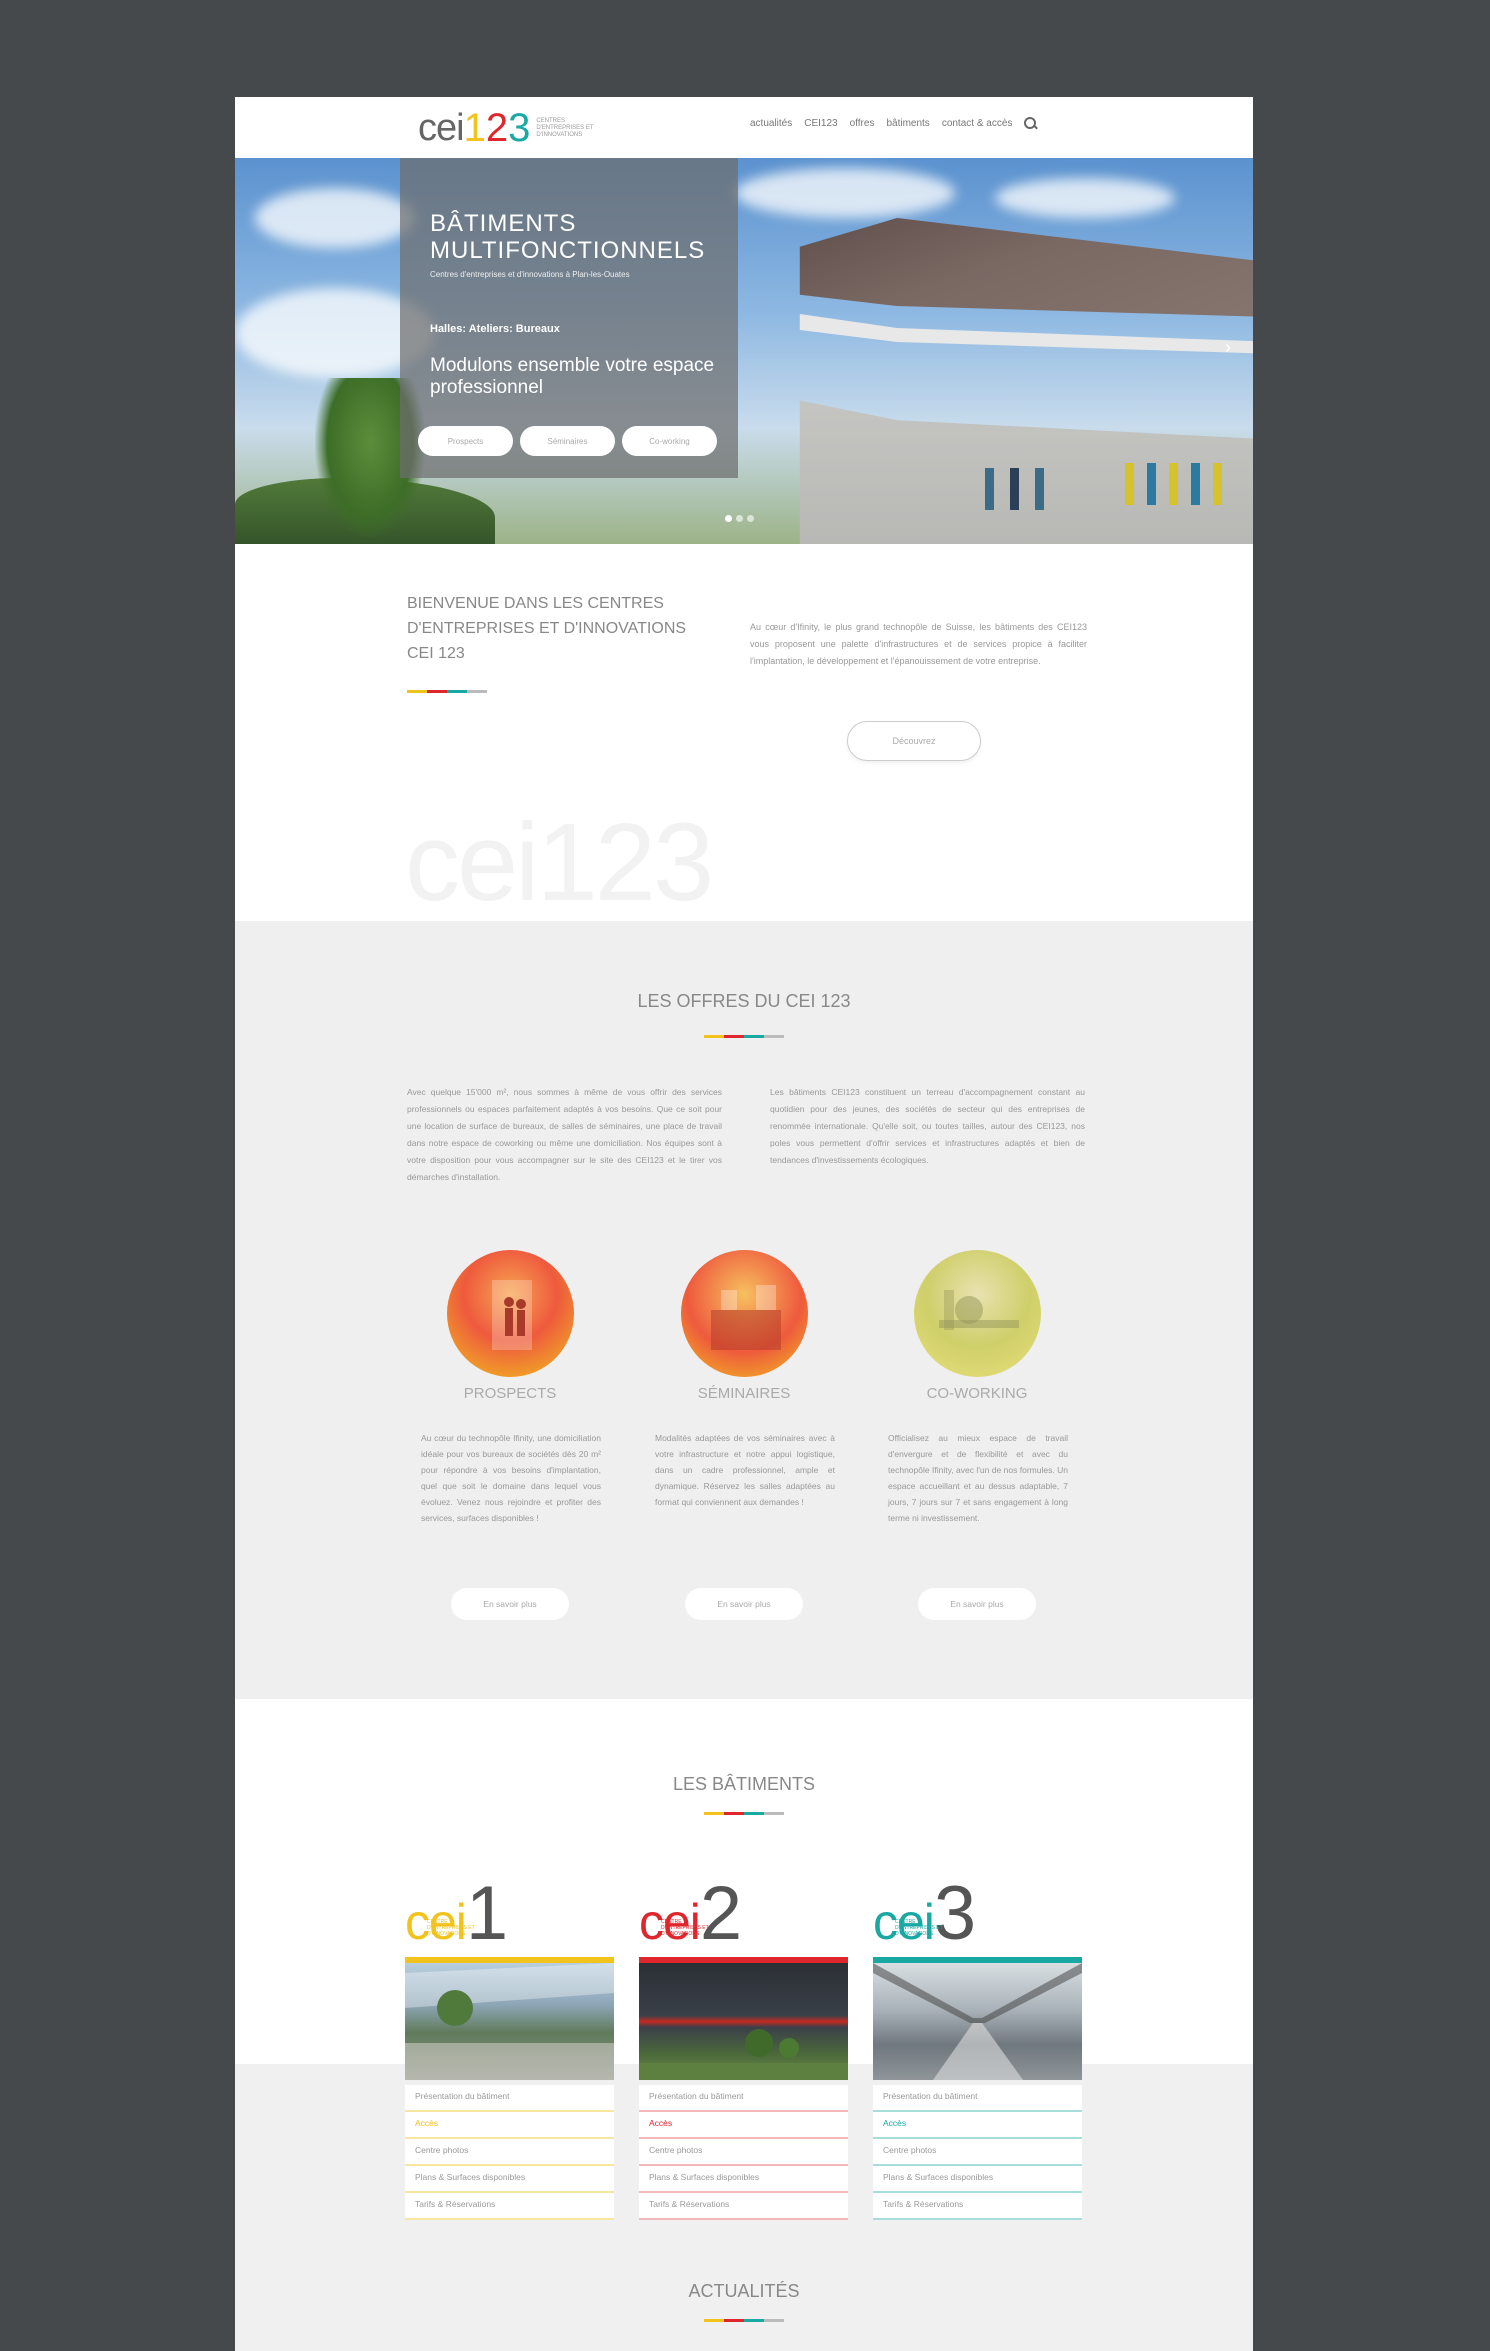 Image resolution: width=1490 pixels, height=2351 pixels. I want to click on hero-seminars-button: Séminaires, so click(567, 441).